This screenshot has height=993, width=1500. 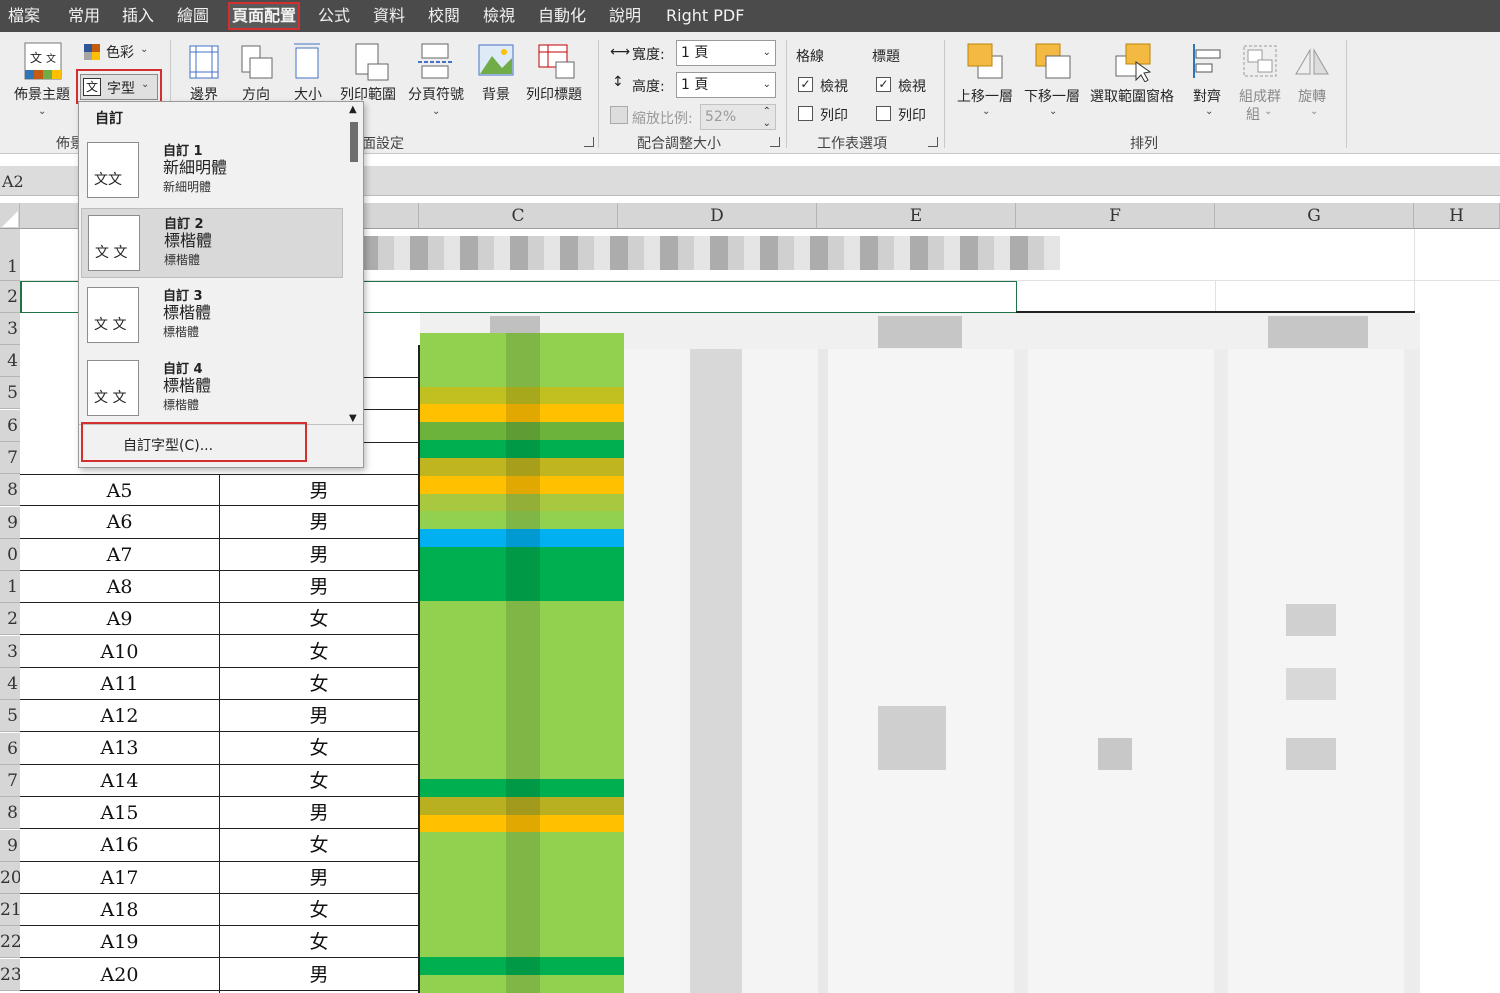 I want to click on menu-help: 說明, so click(x=625, y=16).